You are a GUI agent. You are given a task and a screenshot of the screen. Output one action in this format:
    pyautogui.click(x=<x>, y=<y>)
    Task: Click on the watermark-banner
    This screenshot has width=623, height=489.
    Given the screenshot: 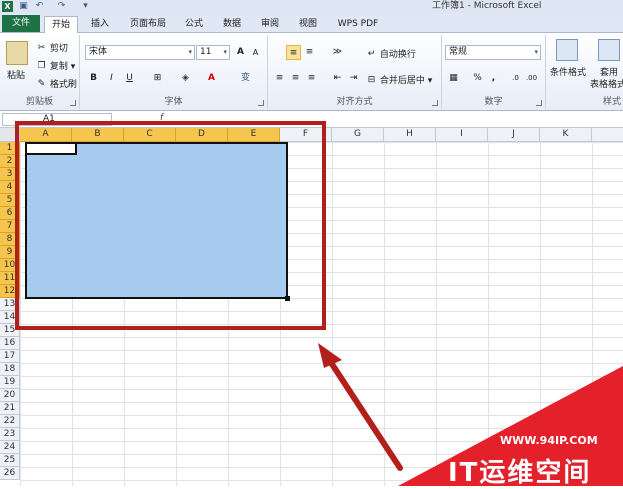 What is the action you would take?
    pyautogui.click(x=510, y=426)
    